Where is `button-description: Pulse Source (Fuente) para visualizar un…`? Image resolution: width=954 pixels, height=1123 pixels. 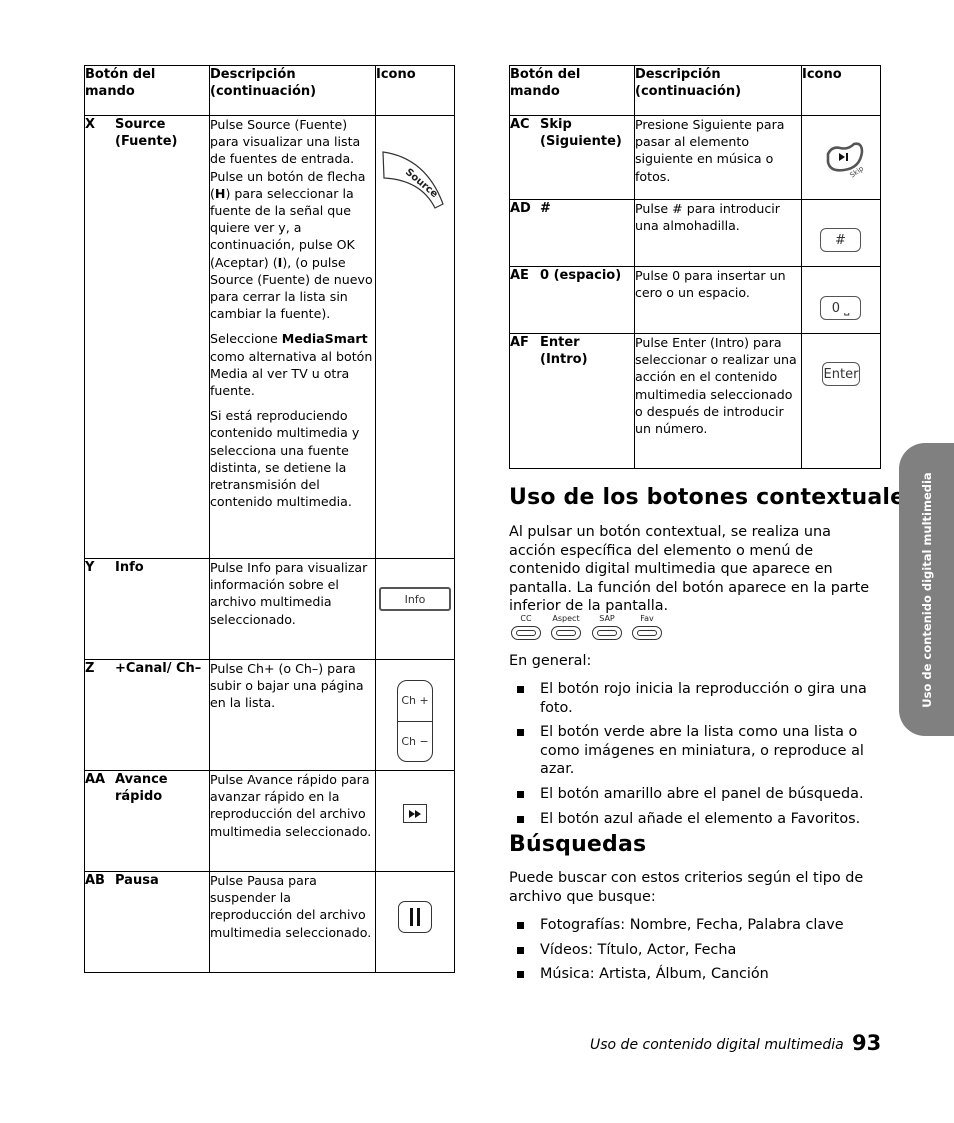
button-description: Pulse Source (Fuente) para visualizar un… is located at coordinates (292, 337).